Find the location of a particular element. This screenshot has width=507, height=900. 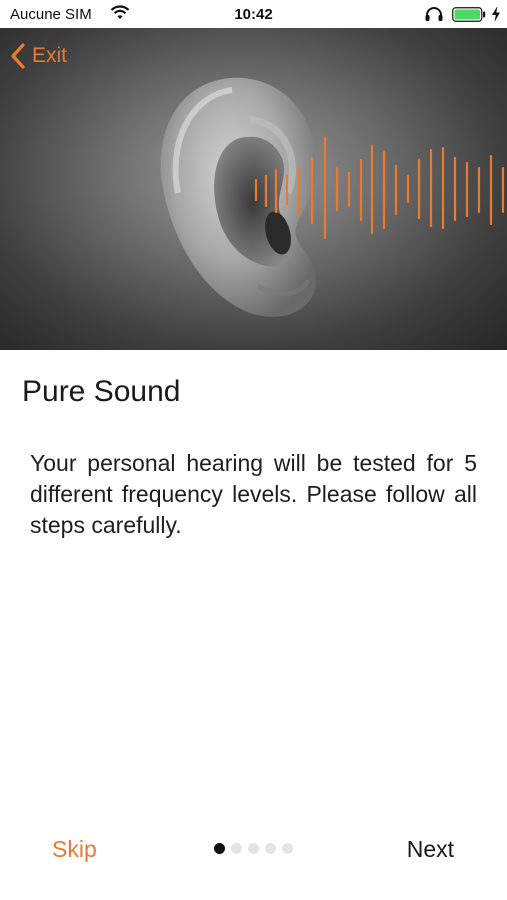

next-button: Next is located at coordinates (430, 849).